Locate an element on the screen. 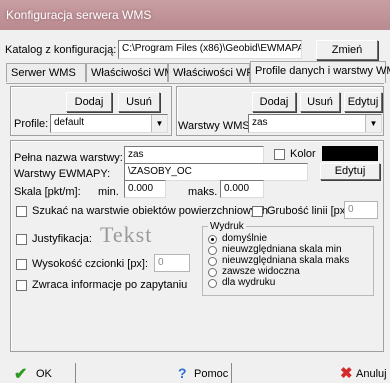  remove-layer-label: Usuń is located at coordinates (320, 102).